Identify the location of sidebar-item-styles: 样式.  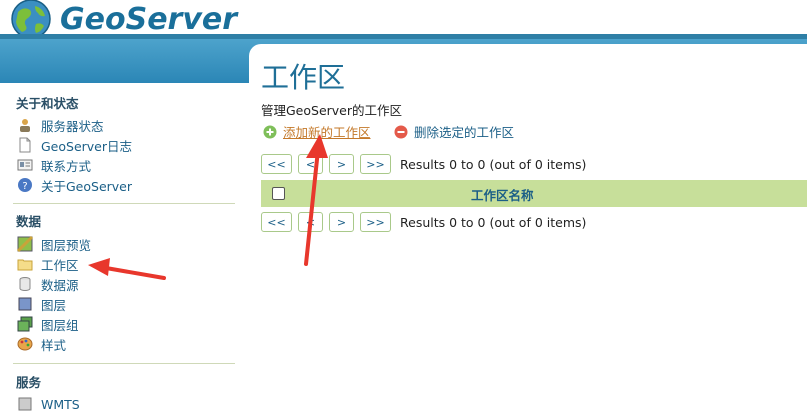
(41, 344).